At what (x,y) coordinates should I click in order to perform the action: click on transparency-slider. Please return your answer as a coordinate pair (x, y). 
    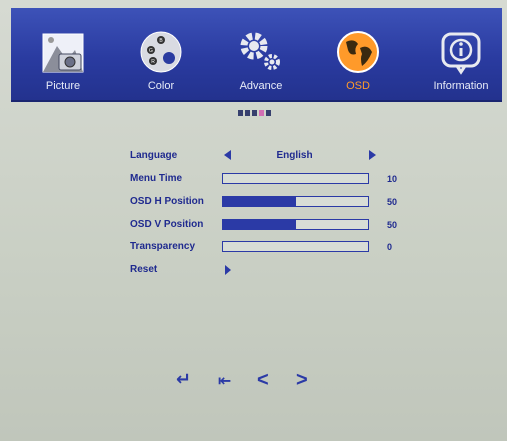
    Looking at the image, I should click on (295, 246).